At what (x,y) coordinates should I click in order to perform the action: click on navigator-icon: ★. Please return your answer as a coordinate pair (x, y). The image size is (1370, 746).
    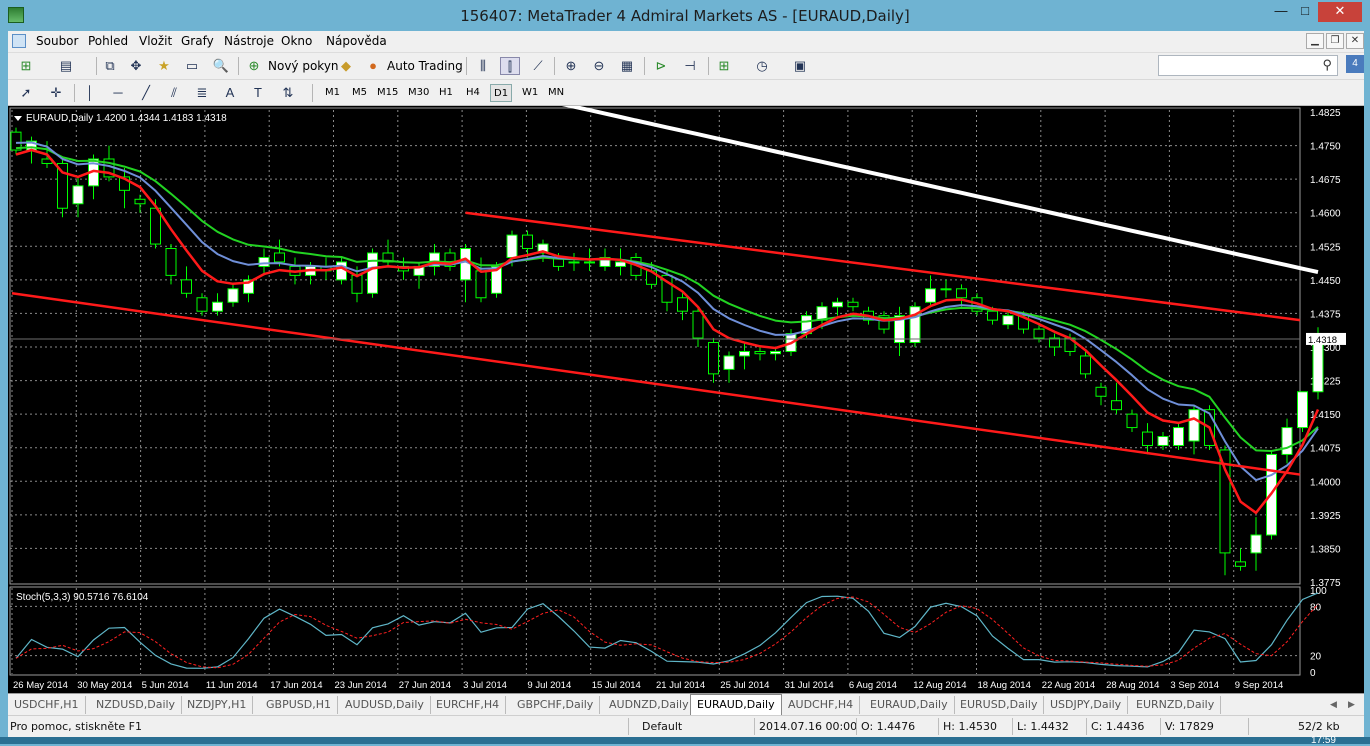
    Looking at the image, I should click on (164, 66).